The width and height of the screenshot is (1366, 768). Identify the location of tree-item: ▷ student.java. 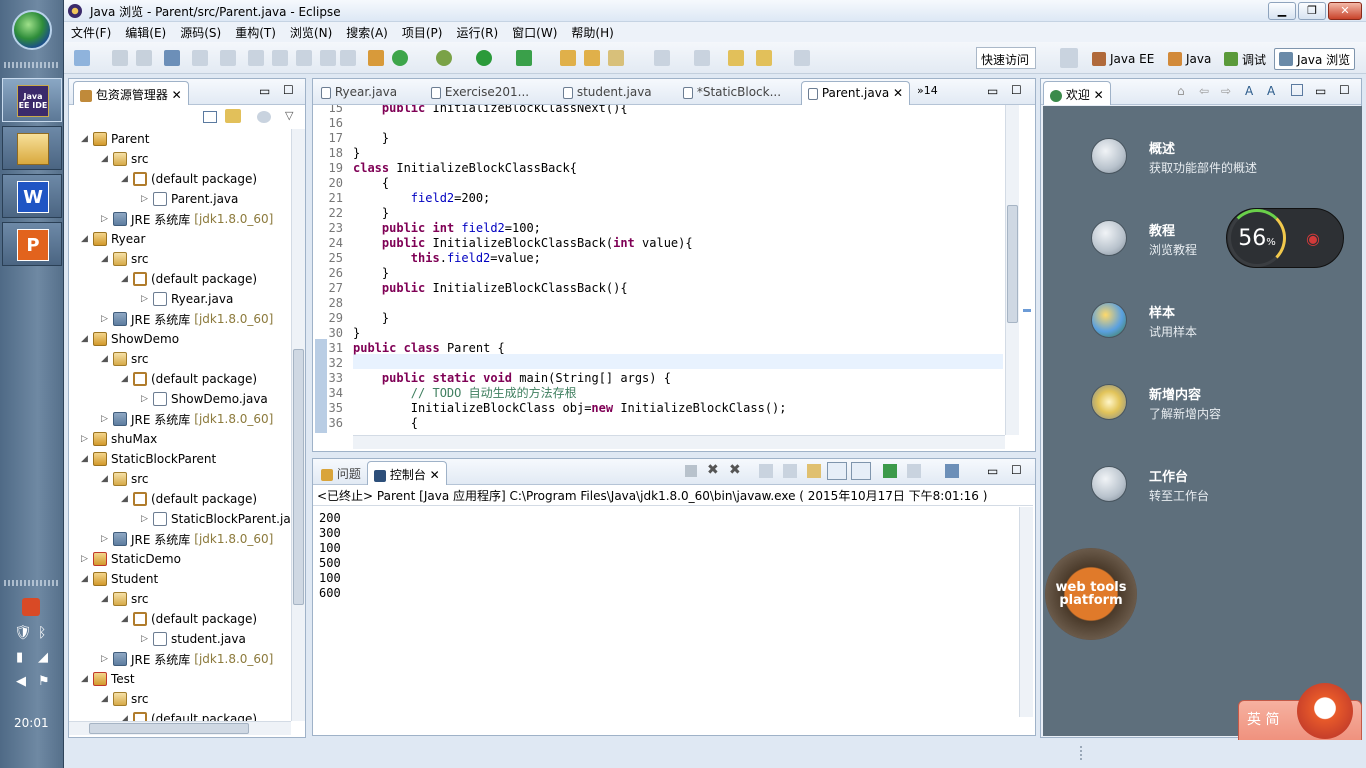
(193, 639).